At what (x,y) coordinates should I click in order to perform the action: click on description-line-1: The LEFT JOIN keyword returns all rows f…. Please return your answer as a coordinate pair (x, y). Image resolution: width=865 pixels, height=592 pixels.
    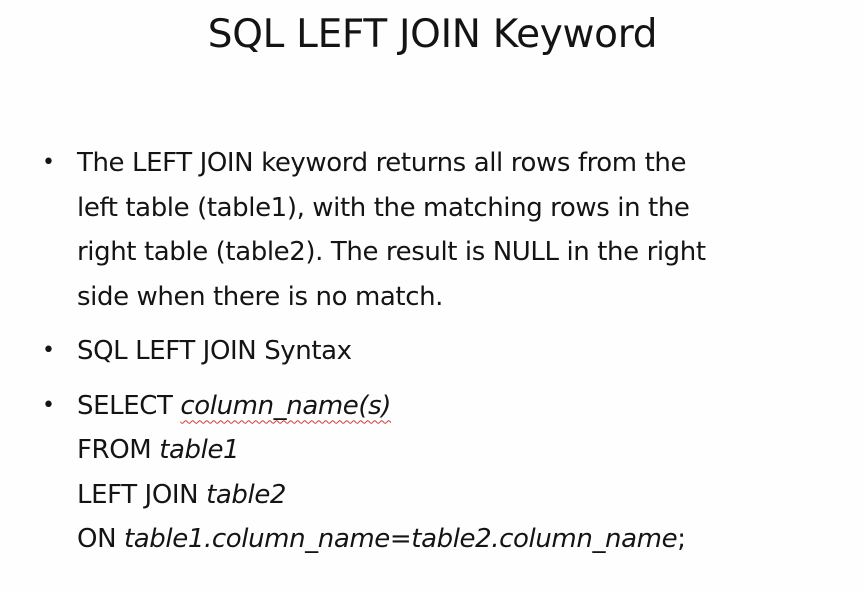
    Looking at the image, I should click on (382, 163).